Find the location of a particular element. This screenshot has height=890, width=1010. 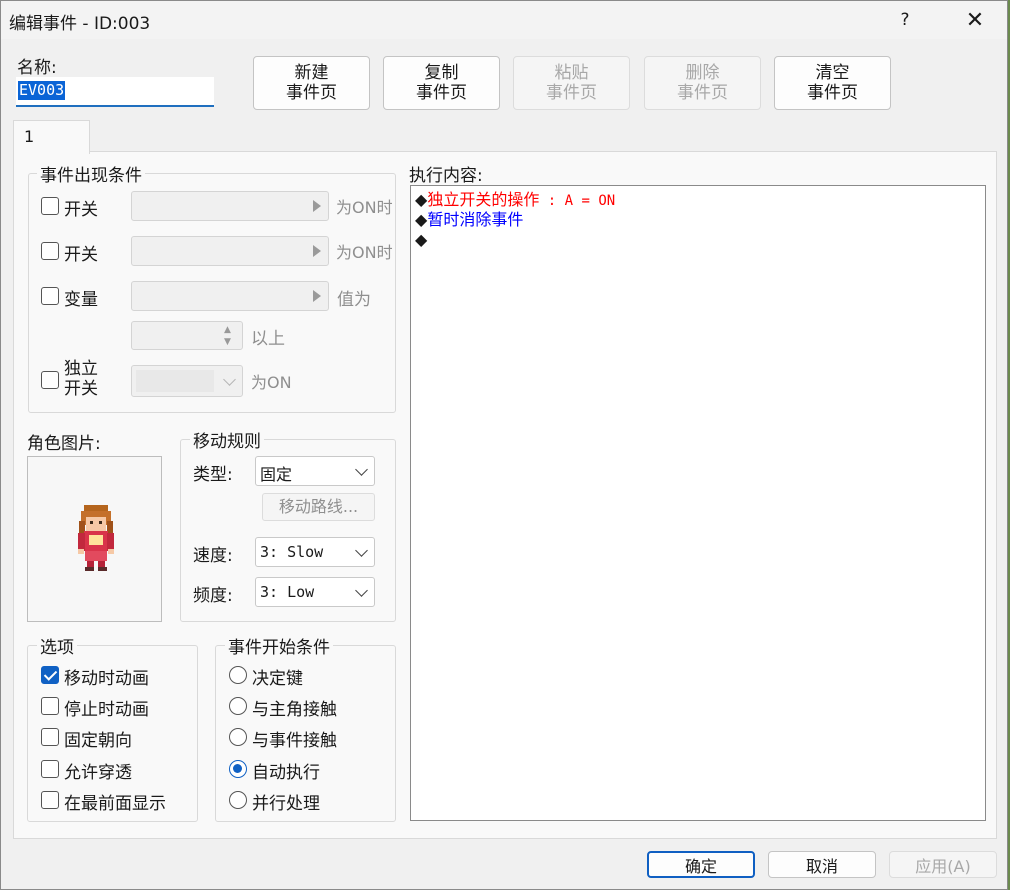

option-direction-fix-checkbox is located at coordinates (50, 737).